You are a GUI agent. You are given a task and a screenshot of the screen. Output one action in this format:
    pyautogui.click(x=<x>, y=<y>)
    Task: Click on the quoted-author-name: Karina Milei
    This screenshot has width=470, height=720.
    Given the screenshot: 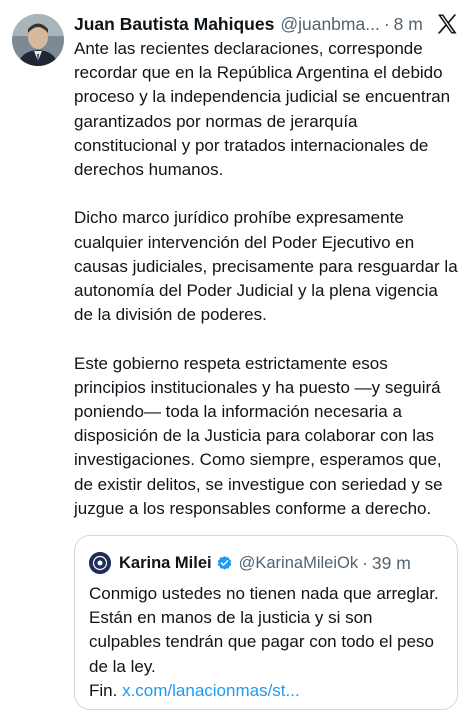 What is the action you would take?
    pyautogui.click(x=165, y=563)
    